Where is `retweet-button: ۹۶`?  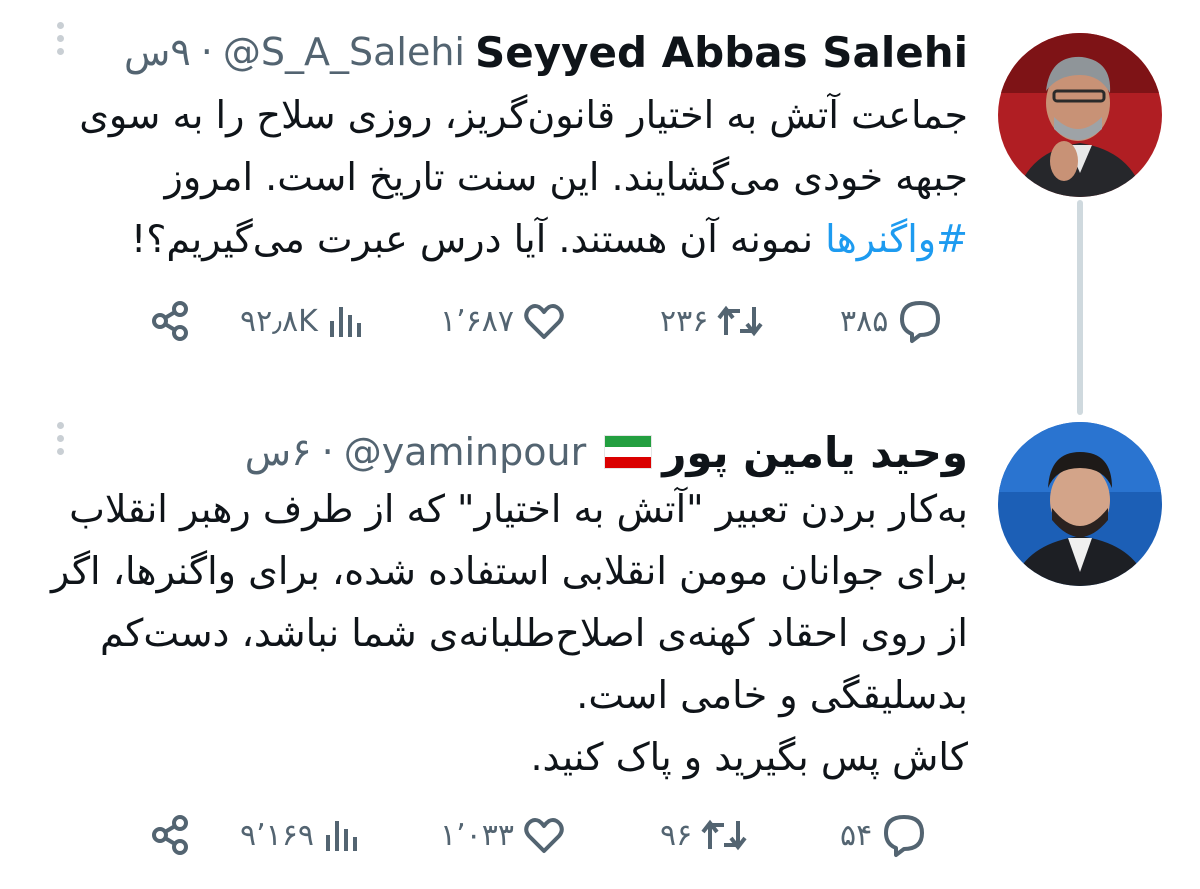
retweet-button: ۹۶ is located at coordinates (704, 835).